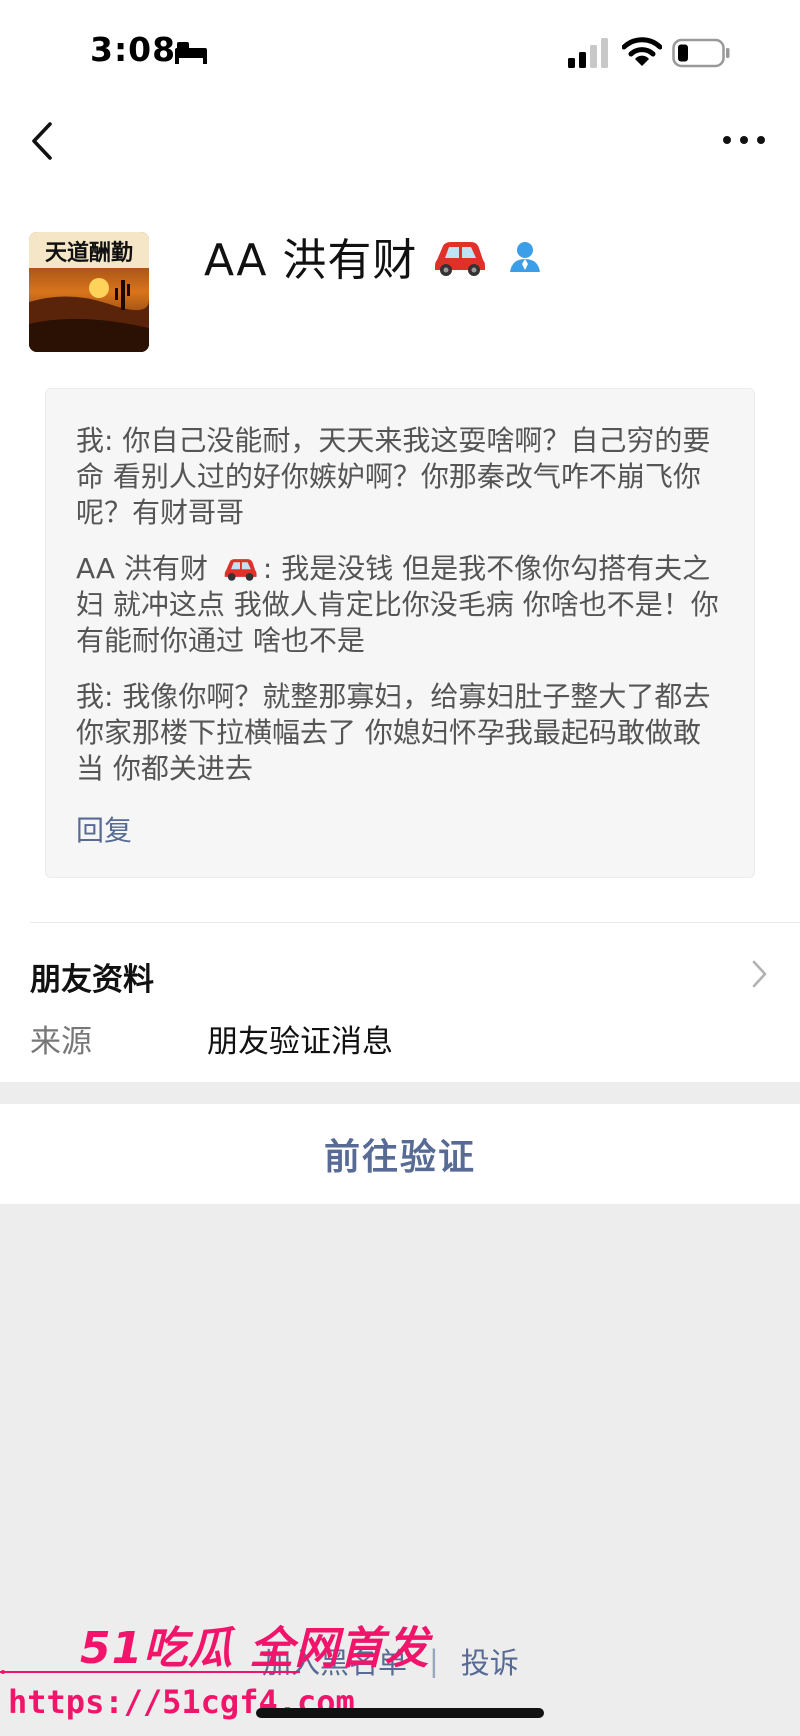 This screenshot has height=1736, width=800. I want to click on report-link: 投诉, so click(490, 1661).